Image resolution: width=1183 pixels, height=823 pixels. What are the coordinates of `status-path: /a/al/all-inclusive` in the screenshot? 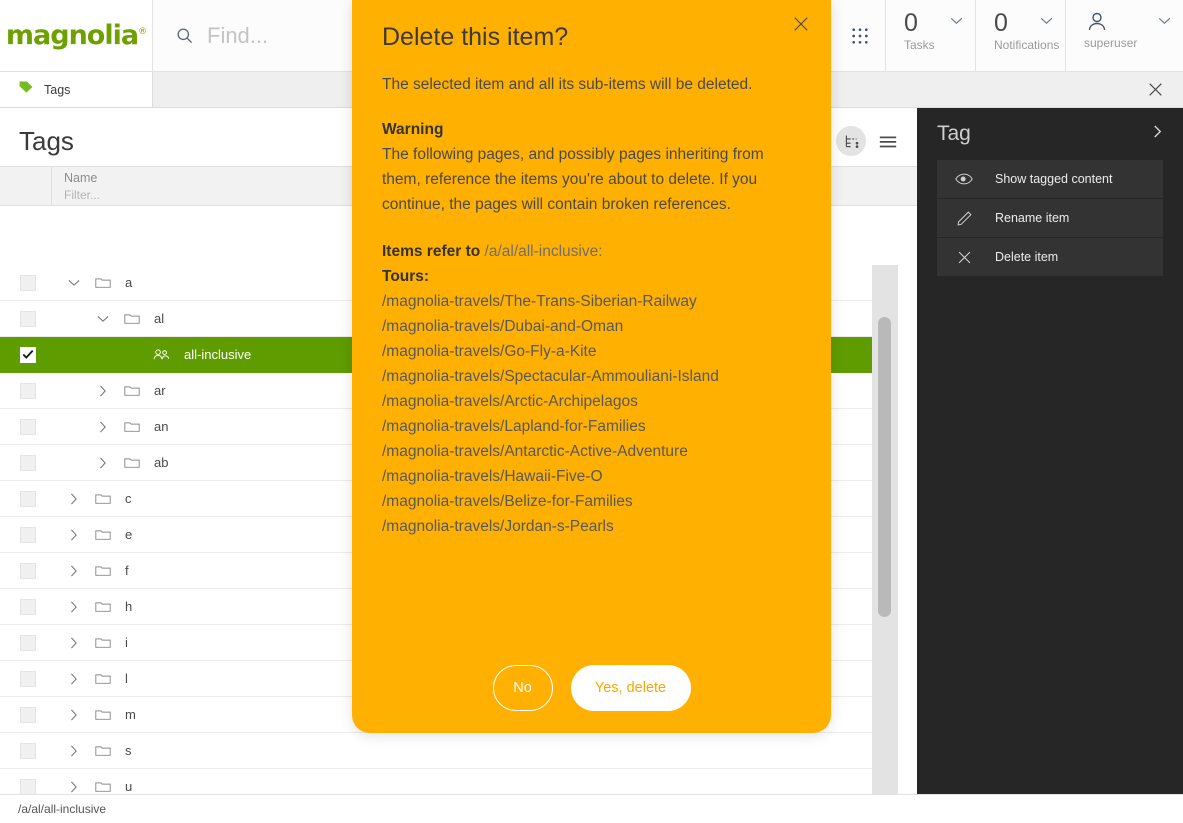 It's located at (62, 809).